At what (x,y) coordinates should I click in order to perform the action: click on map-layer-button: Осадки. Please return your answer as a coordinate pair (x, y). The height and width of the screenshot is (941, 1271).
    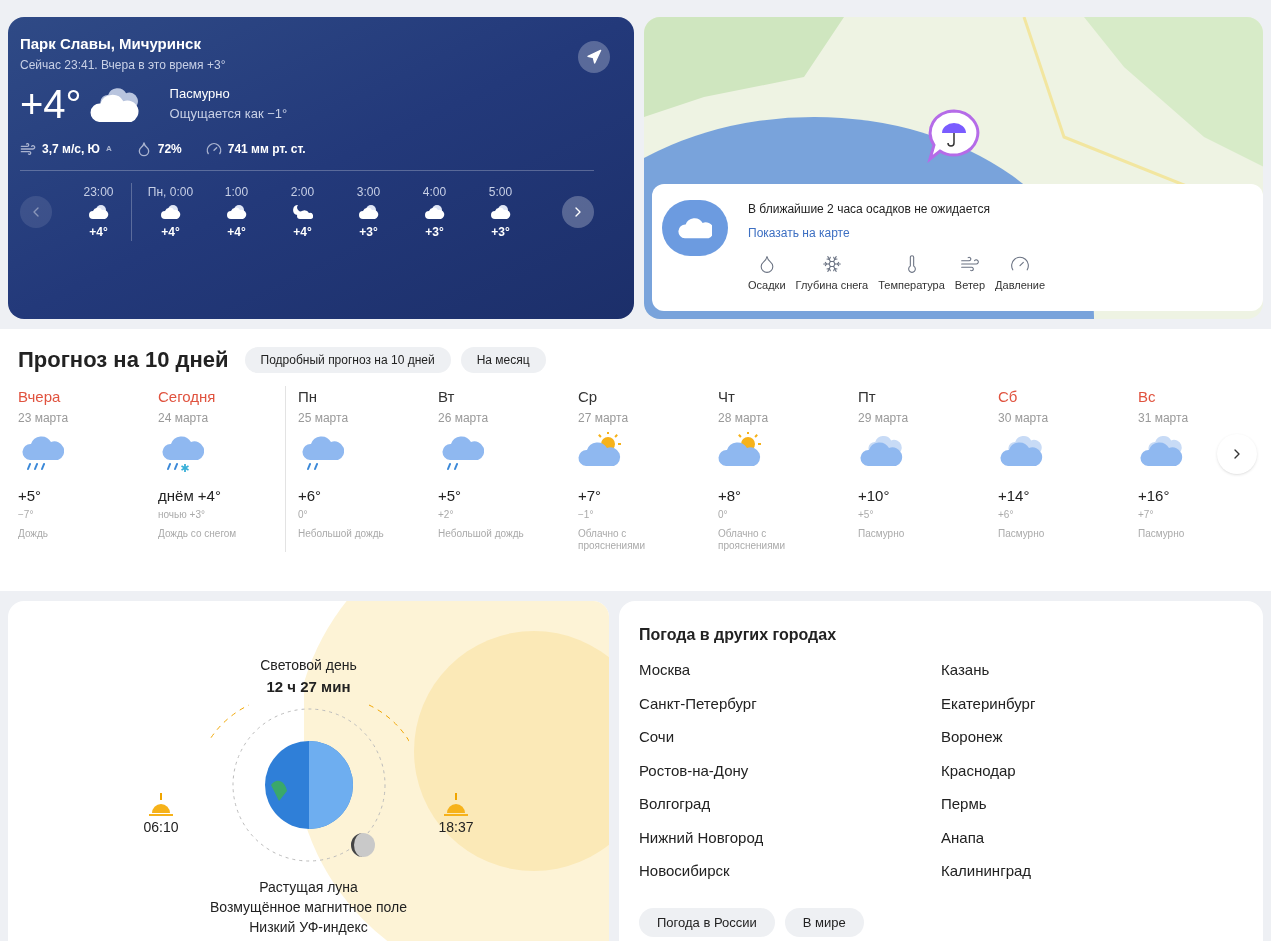
    Looking at the image, I should click on (767, 274).